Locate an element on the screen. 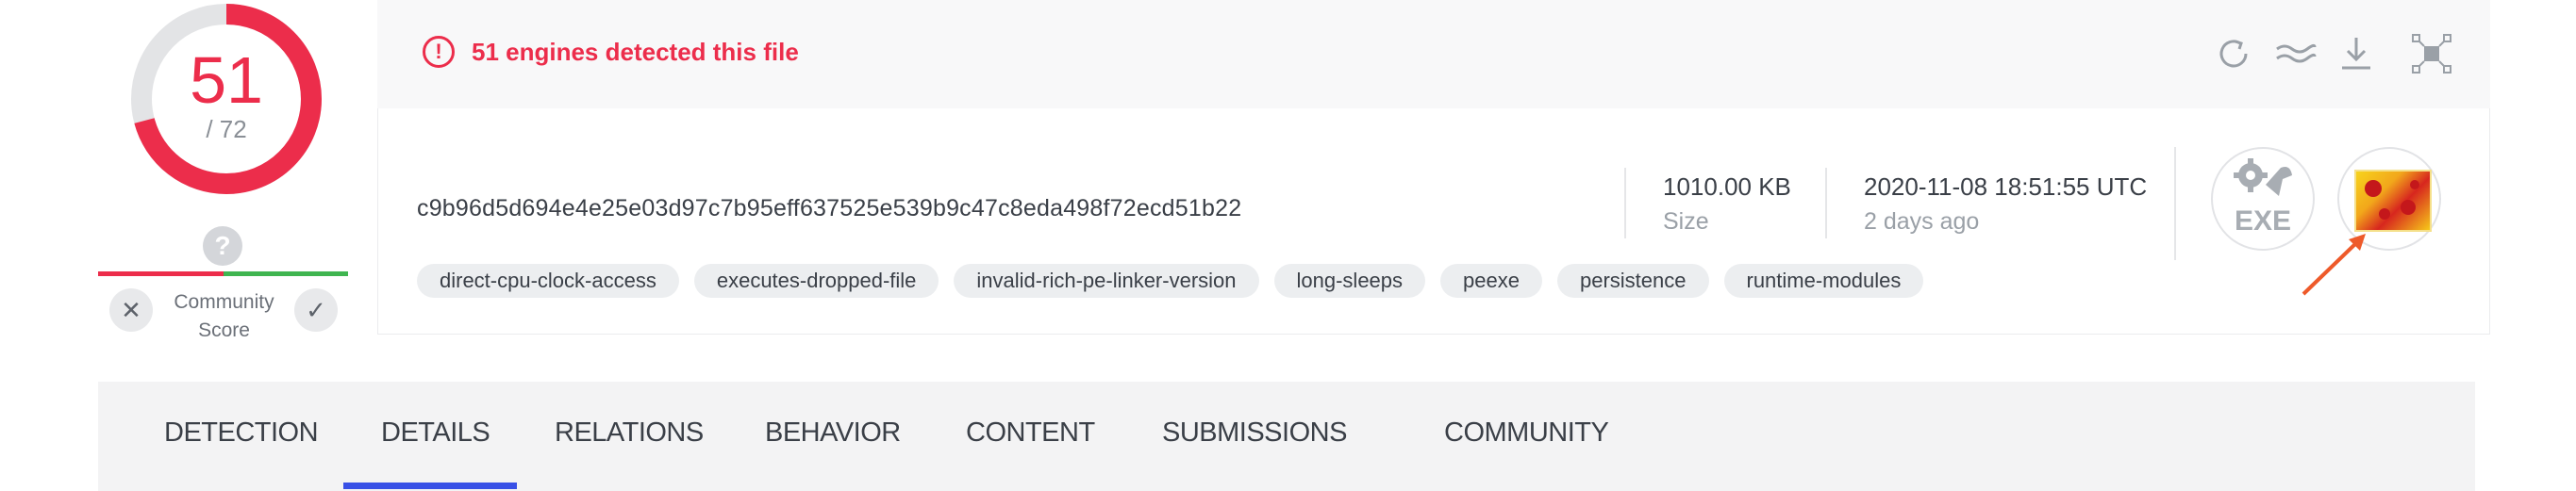 Image resolution: width=2576 pixels, height=491 pixels. community-score-label: Community Score is located at coordinates (224, 316).